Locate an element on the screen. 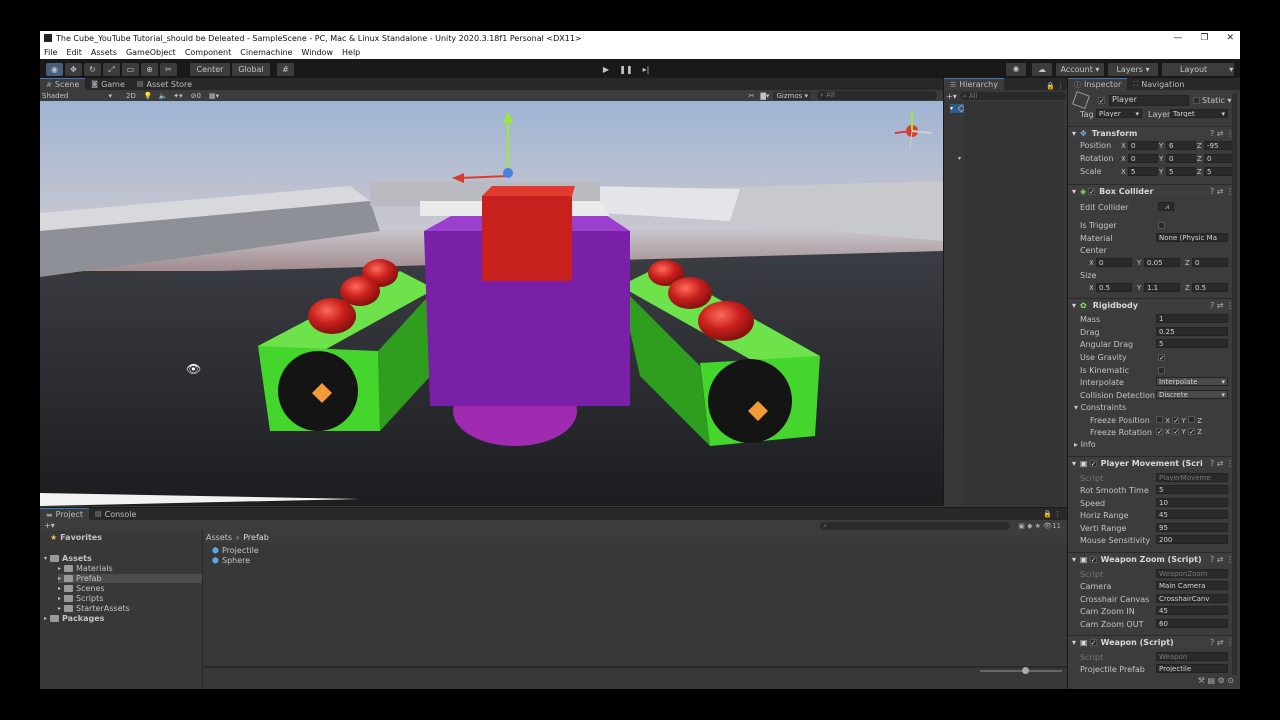  menu-component: Component is located at coordinates (208, 52).